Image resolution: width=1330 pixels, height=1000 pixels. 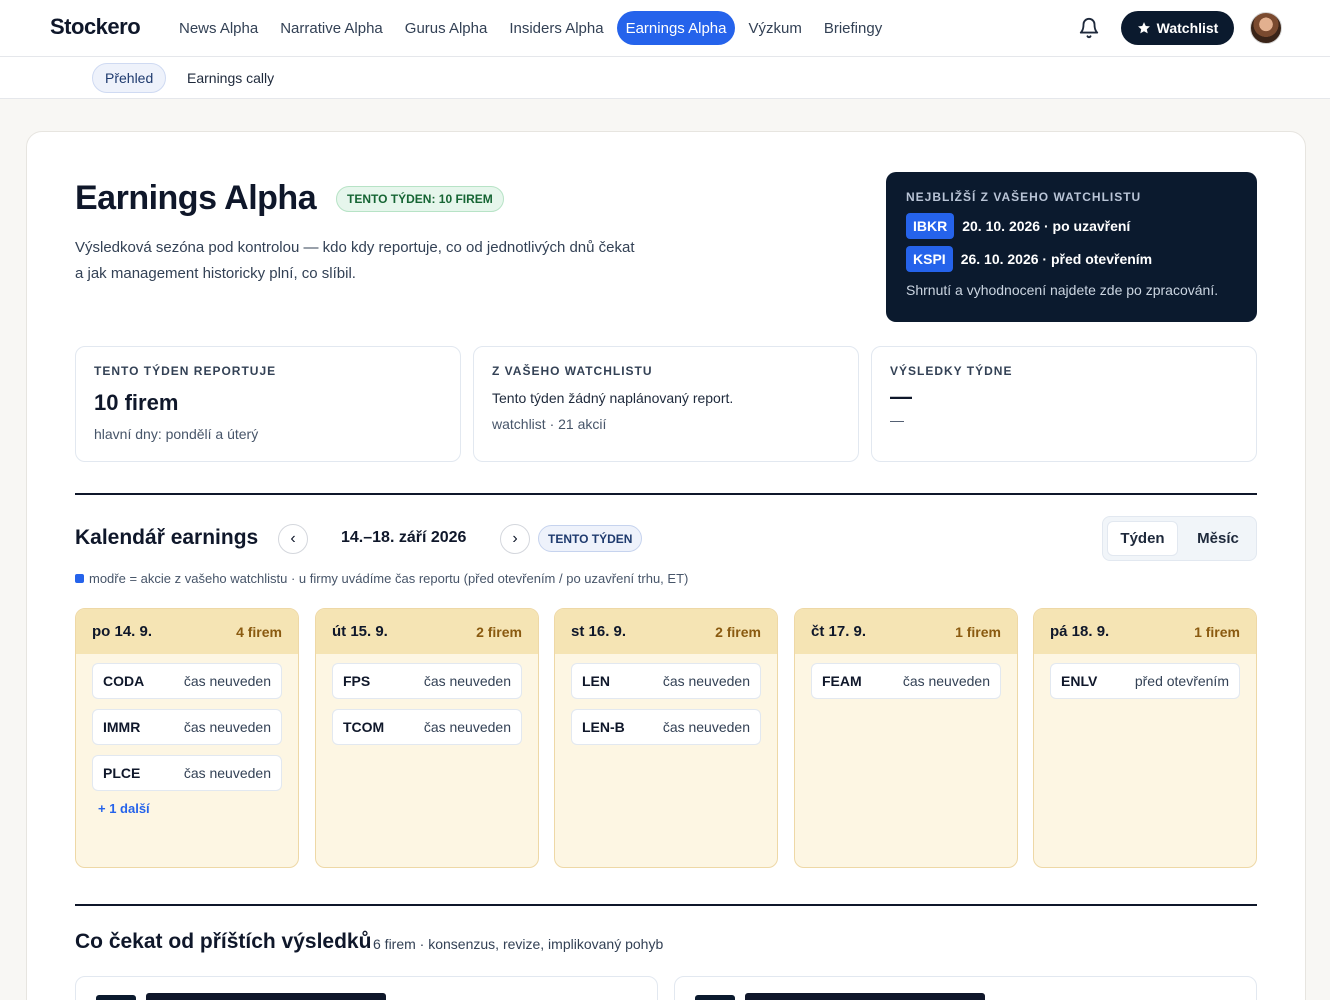 I want to click on stat-value: 10 firem, so click(x=136, y=402).